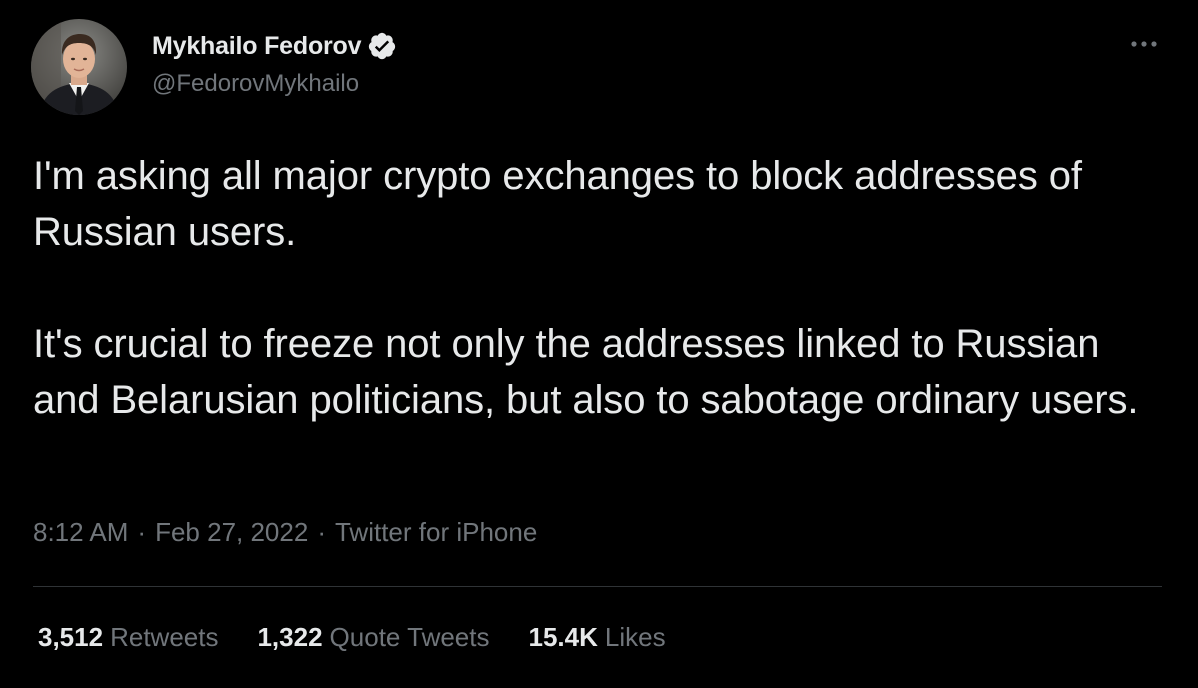 This screenshot has width=1198, height=688. I want to click on author-name-row: Mykhailo Fedorov, so click(274, 46).